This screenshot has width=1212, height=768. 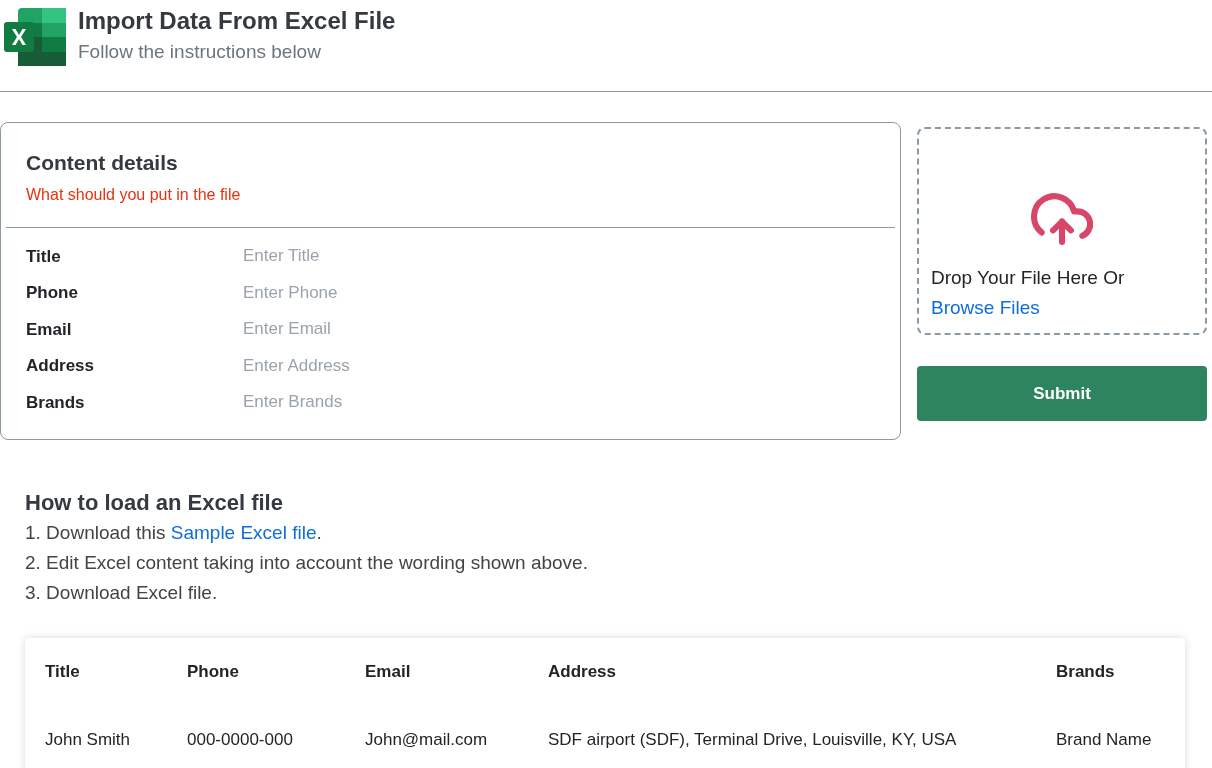 I want to click on submit-button: Submit, so click(x=1062, y=393).